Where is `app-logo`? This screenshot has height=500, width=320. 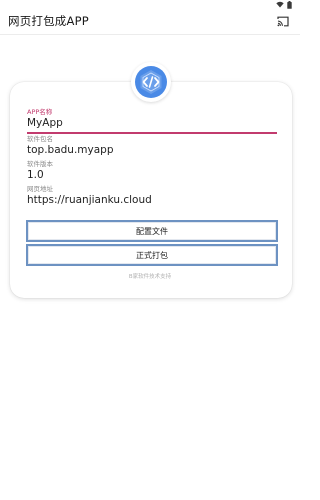 app-logo is located at coordinates (151, 82).